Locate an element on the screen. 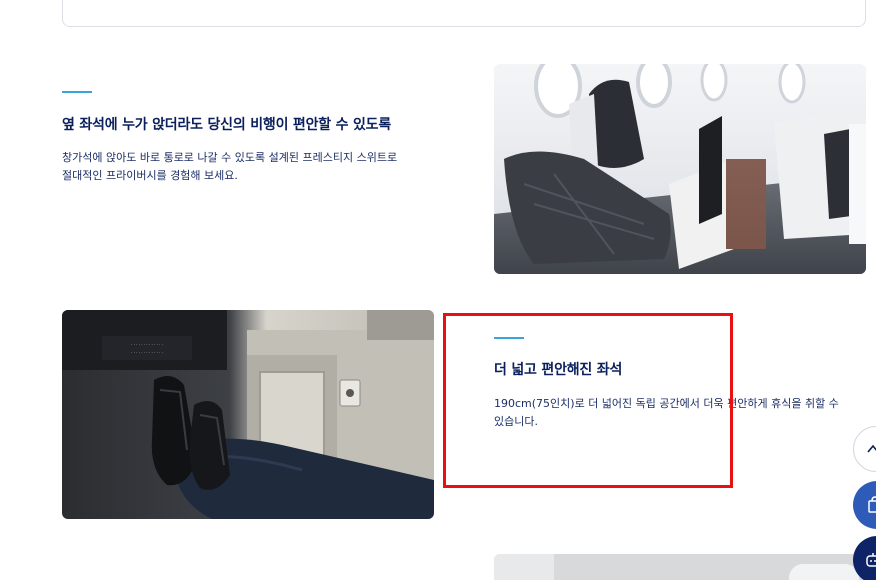 The height and width of the screenshot is (580, 876). feature-title-wider-seat: 더 넓고 편안해진 좌석 is located at coordinates (558, 370).